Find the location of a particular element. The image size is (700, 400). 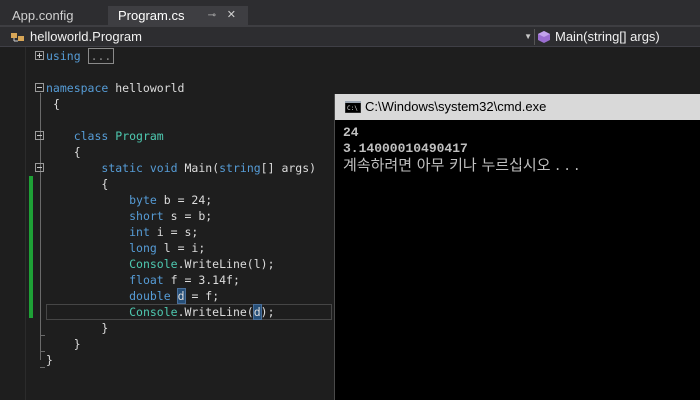

tab-label: Program.cs is located at coordinates (151, 15).